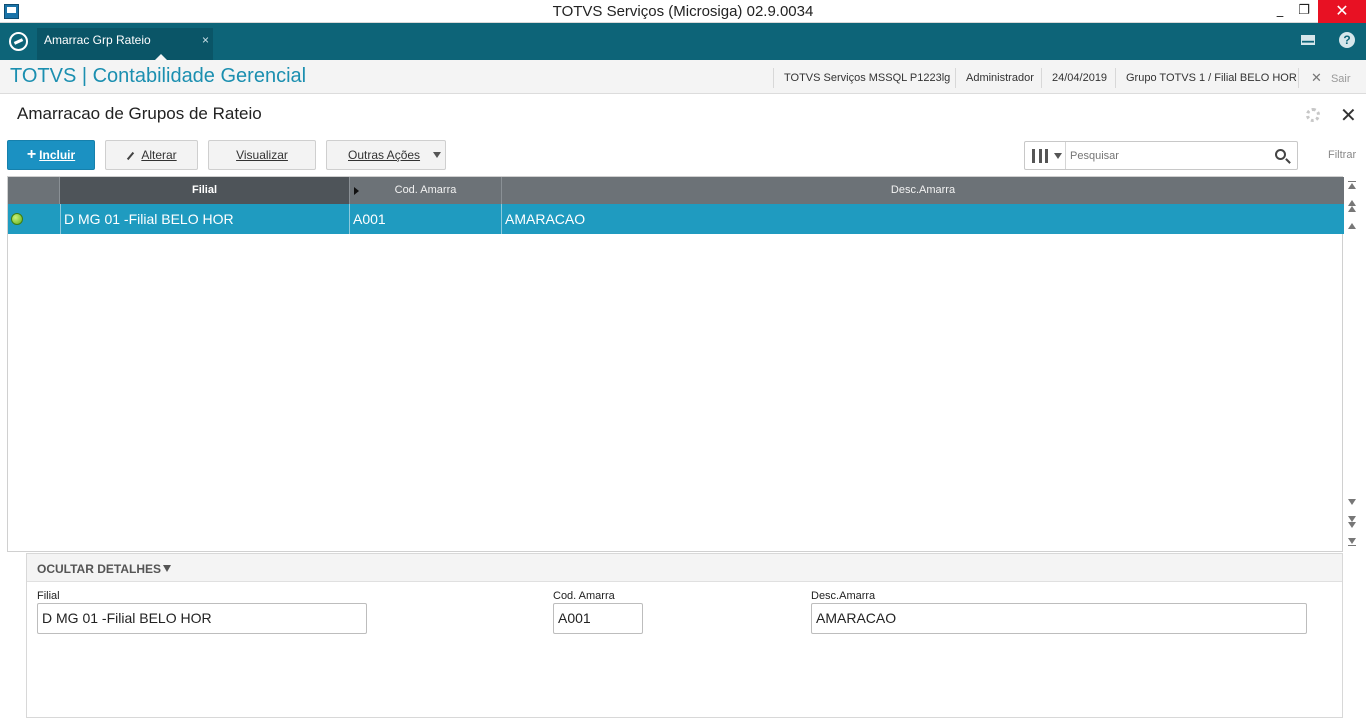  What do you see at coordinates (864, 78) in the screenshot?
I see `environment-info: TOTVS Serviços MSSQL P1223lg` at bounding box center [864, 78].